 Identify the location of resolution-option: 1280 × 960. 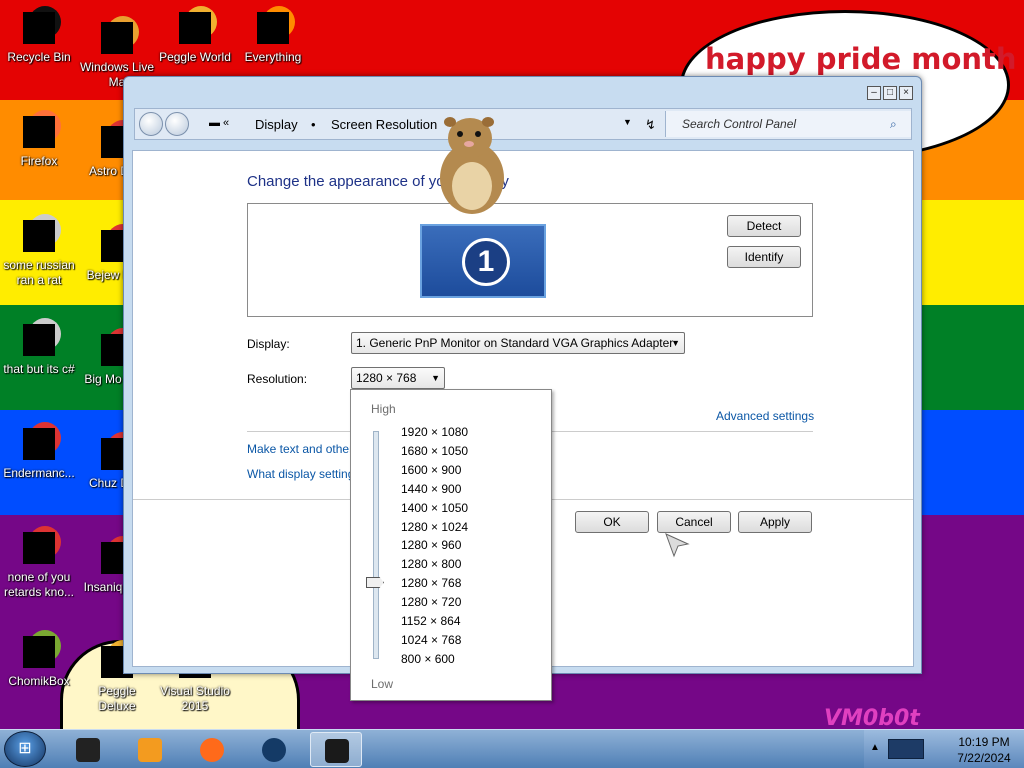
(431, 545).